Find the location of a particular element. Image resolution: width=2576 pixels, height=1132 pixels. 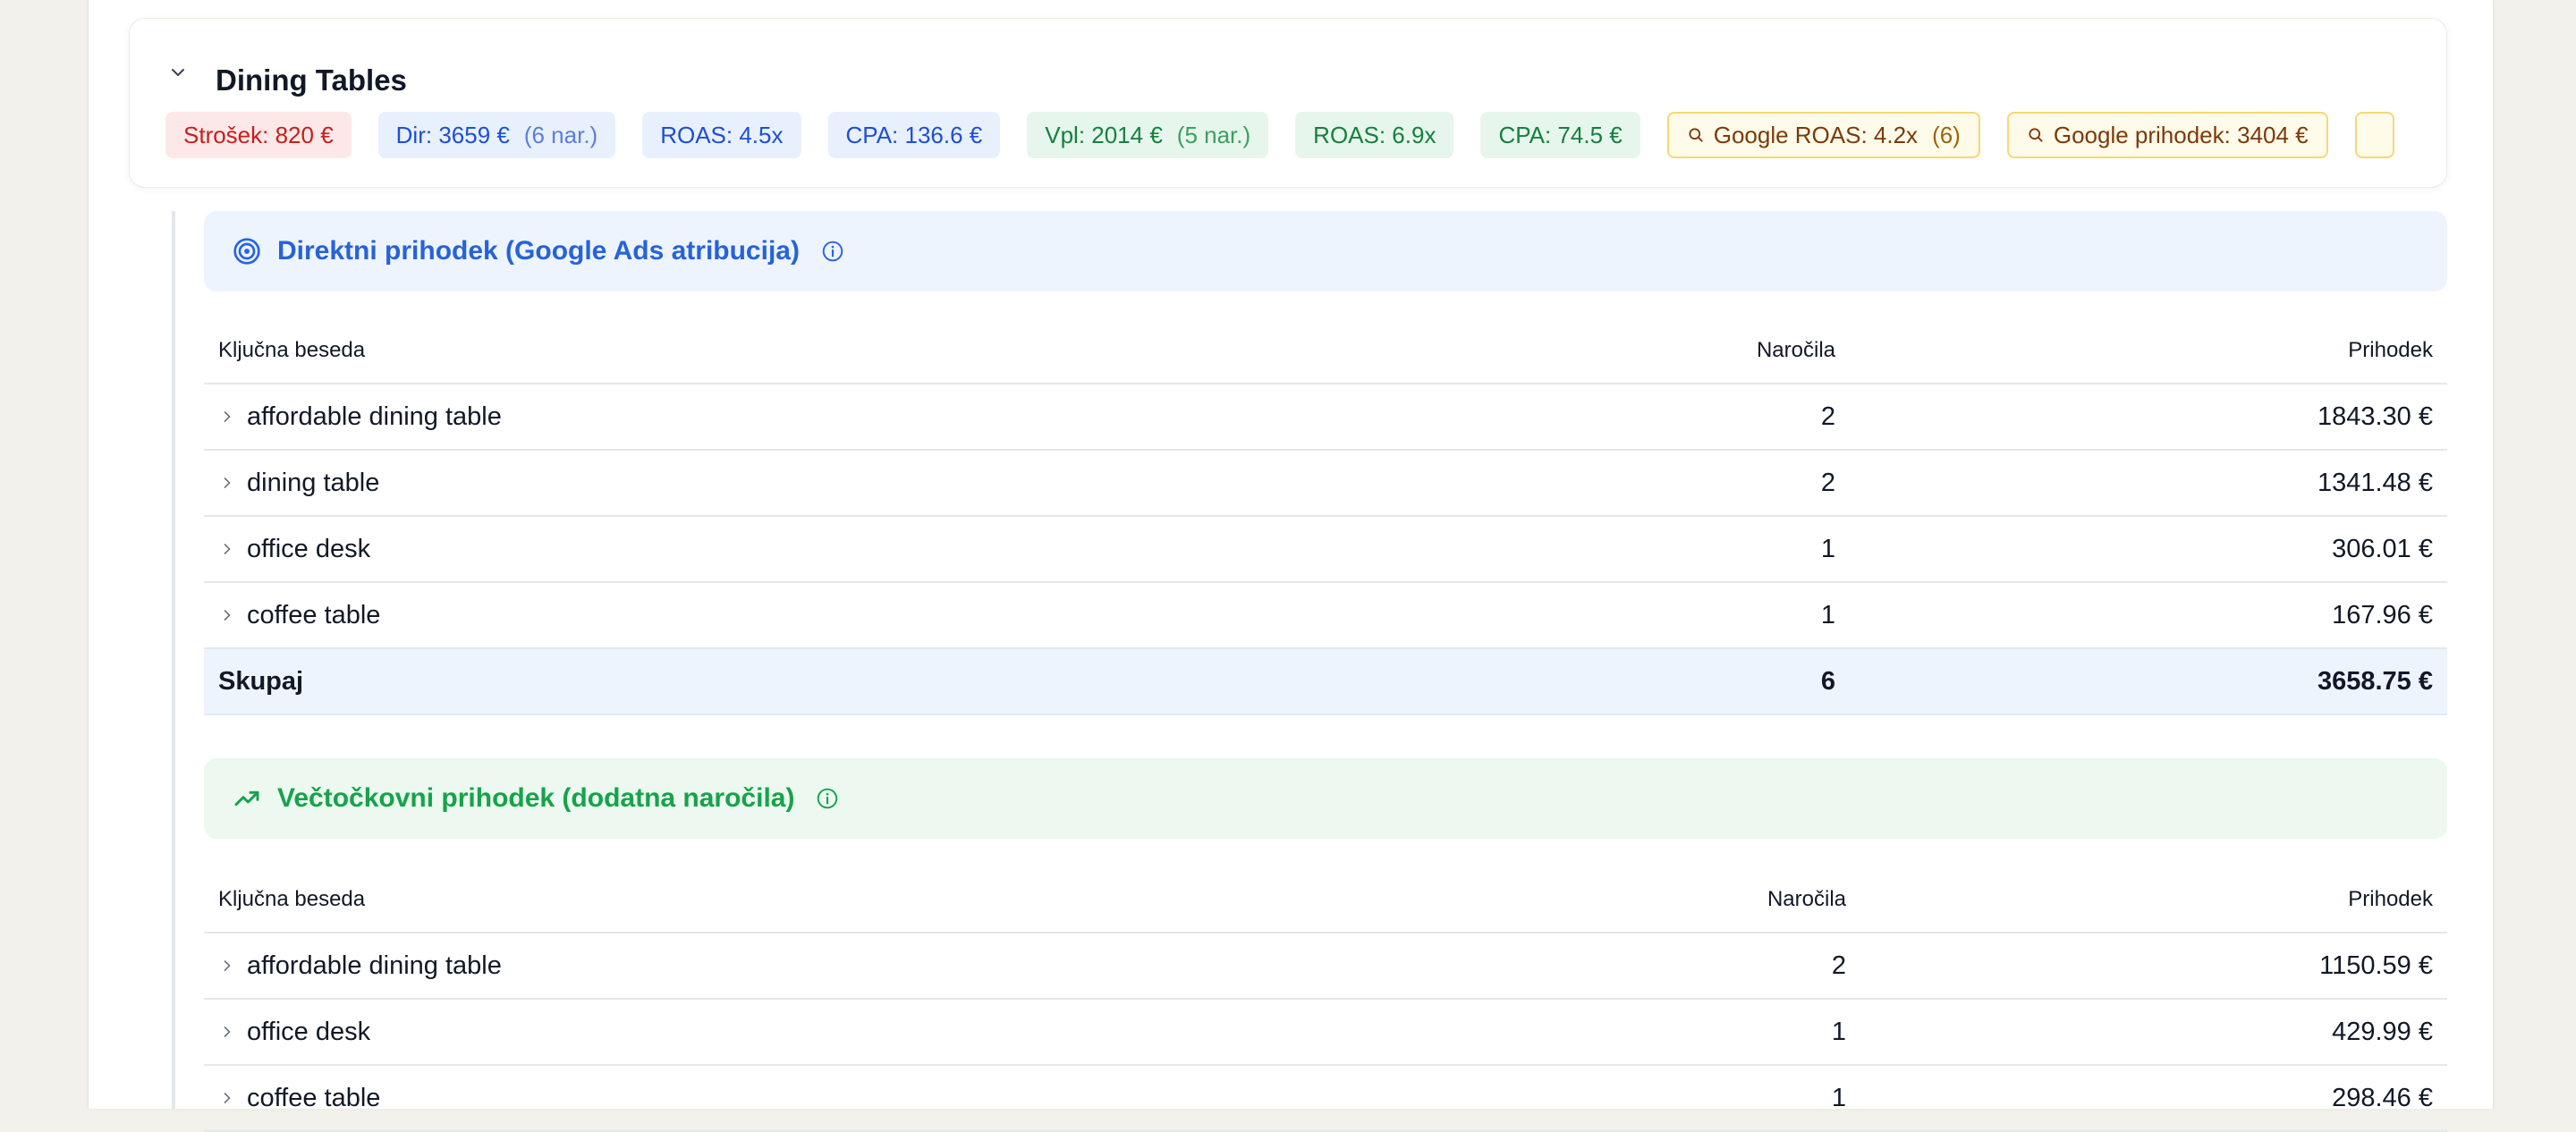

assisted-revenue-section-header: Večtočkovni prihodek (dodatna naročila) is located at coordinates (1325, 798).